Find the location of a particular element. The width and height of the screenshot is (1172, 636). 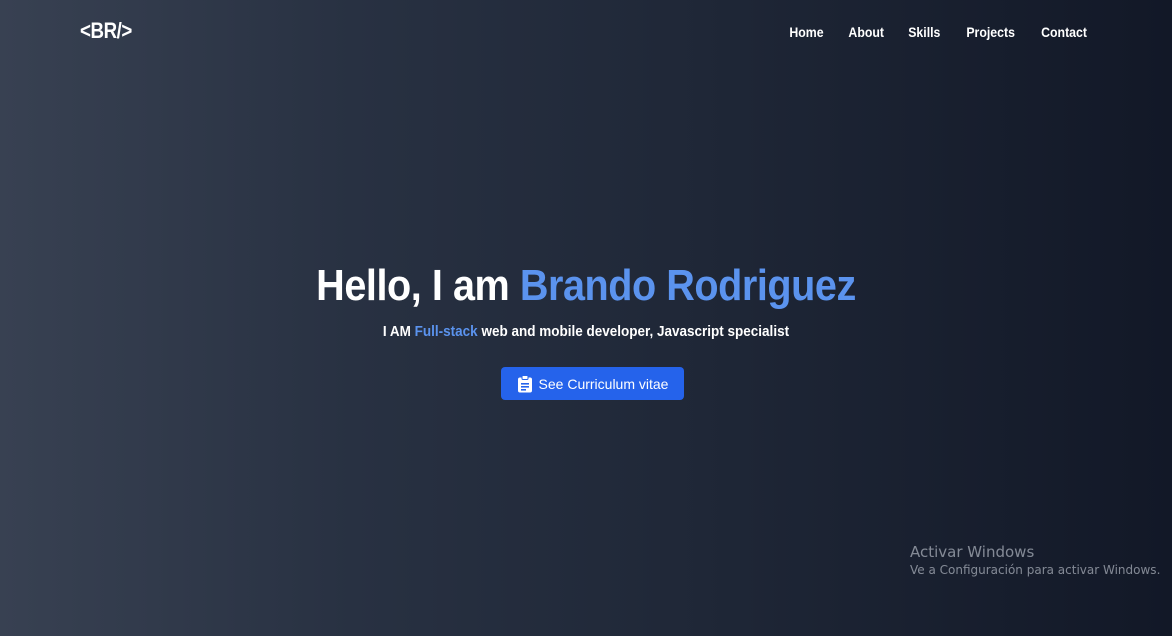

hero-sub-accent: Full-stack is located at coordinates (446, 331).